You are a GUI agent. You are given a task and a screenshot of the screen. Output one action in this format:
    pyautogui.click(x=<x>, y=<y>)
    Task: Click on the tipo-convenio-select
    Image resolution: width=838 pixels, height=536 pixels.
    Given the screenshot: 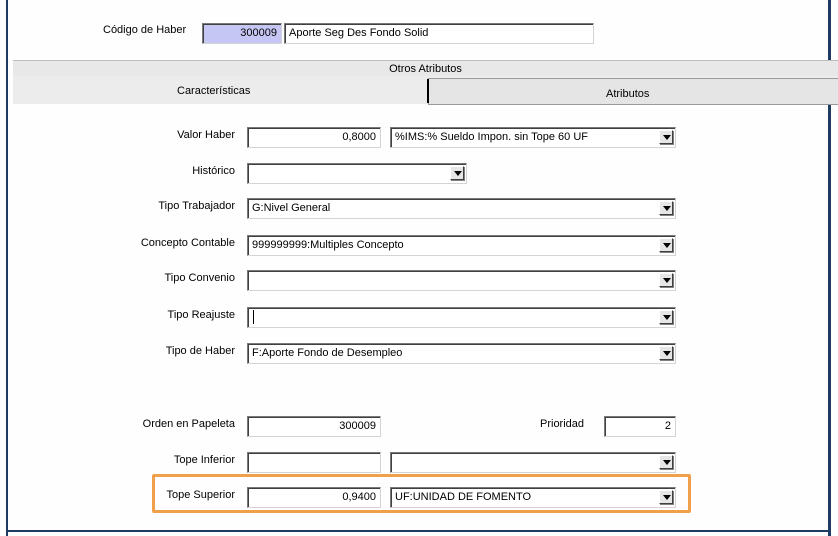 What is the action you would take?
    pyautogui.click(x=461, y=280)
    